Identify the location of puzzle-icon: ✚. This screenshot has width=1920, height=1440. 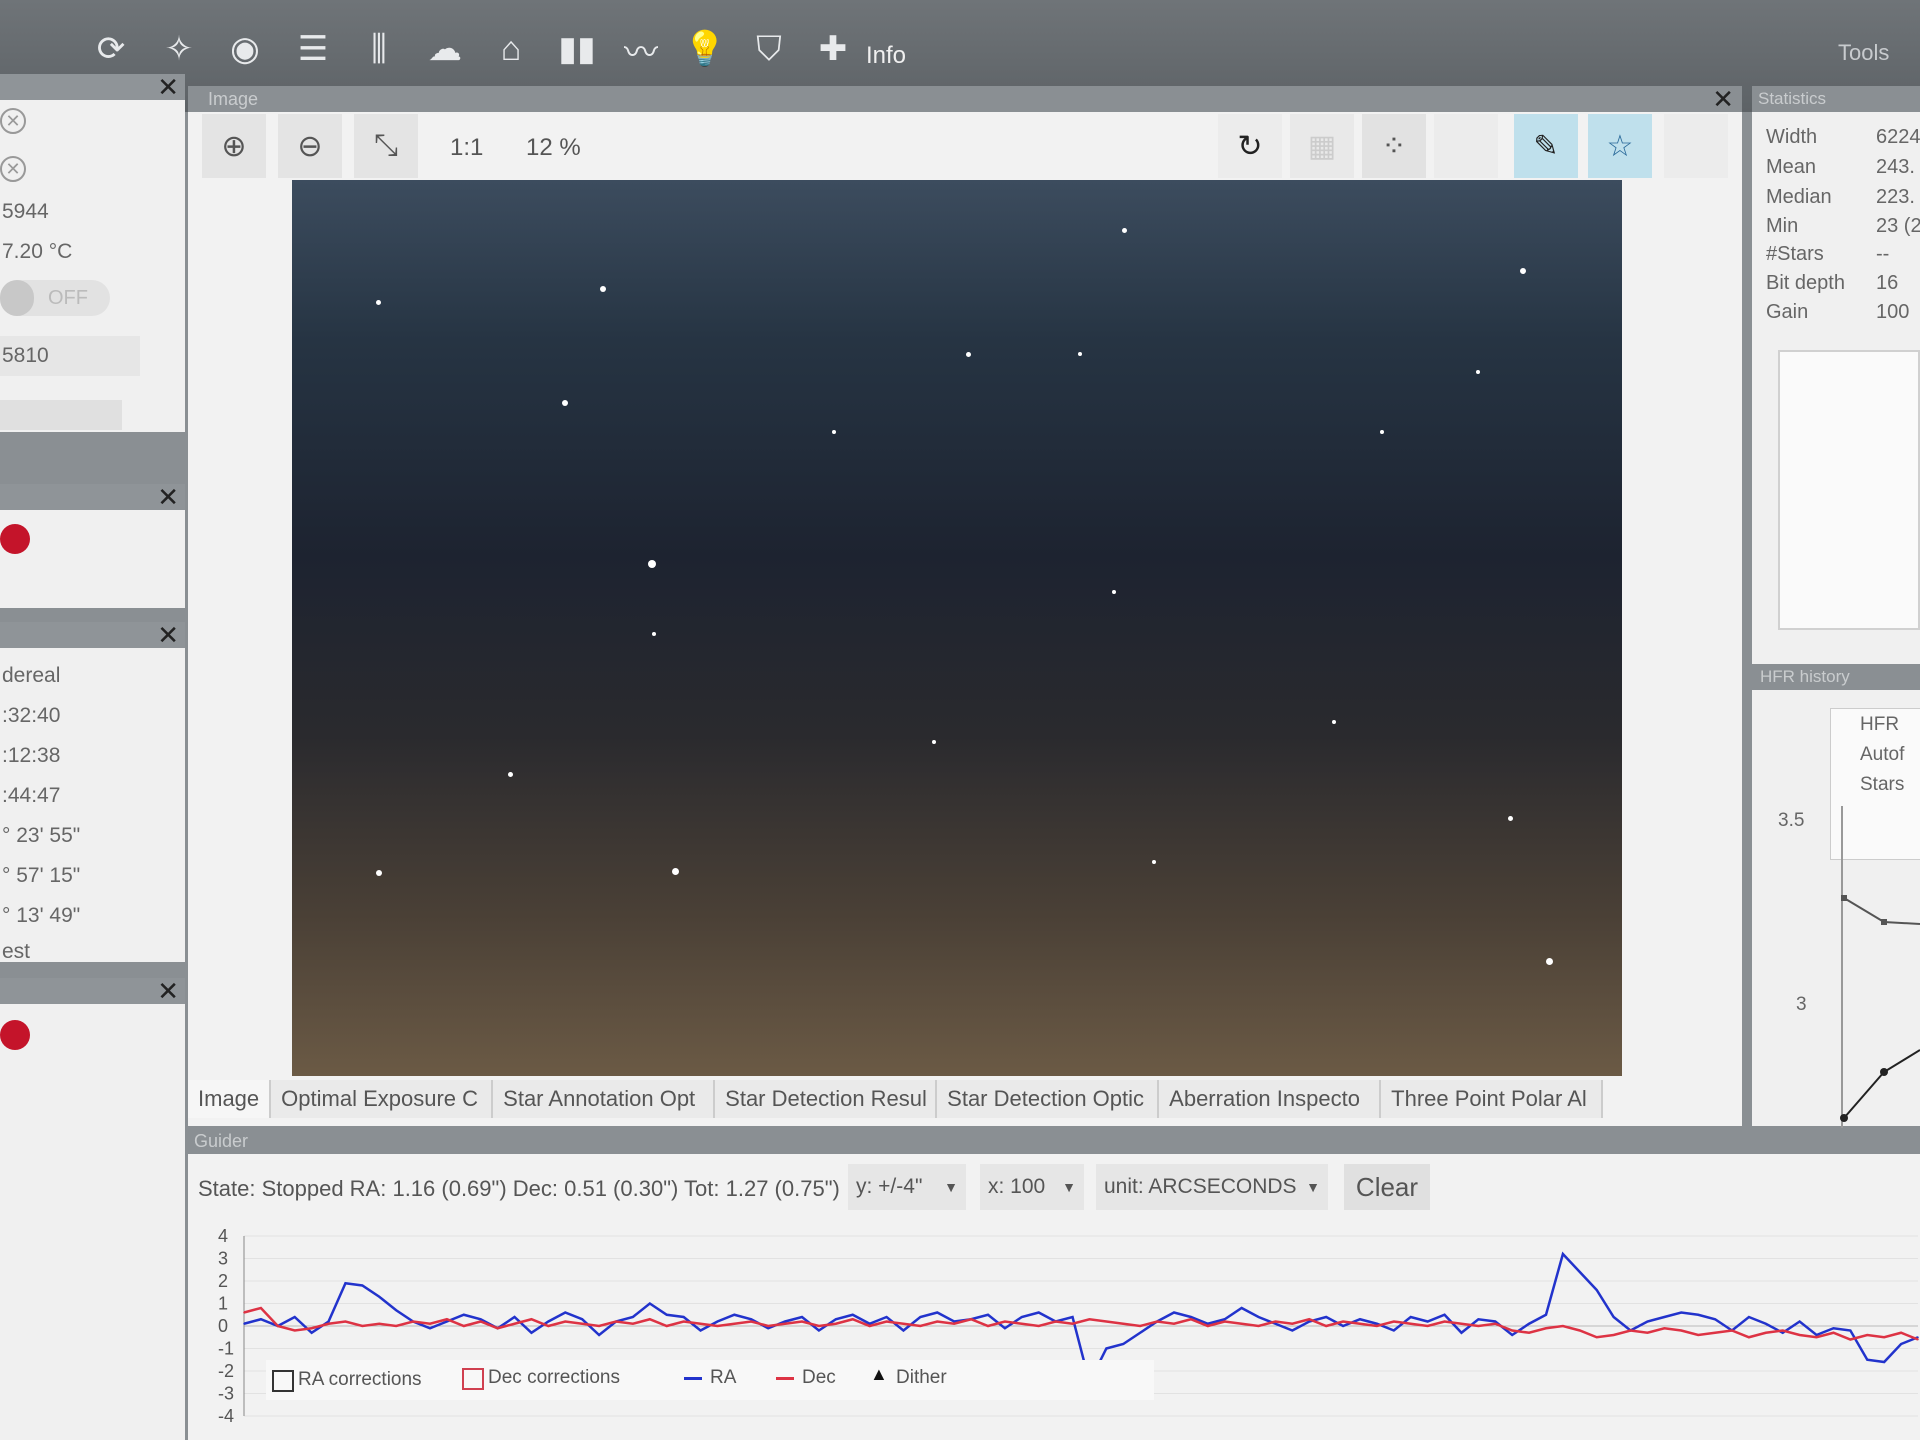
(833, 49).